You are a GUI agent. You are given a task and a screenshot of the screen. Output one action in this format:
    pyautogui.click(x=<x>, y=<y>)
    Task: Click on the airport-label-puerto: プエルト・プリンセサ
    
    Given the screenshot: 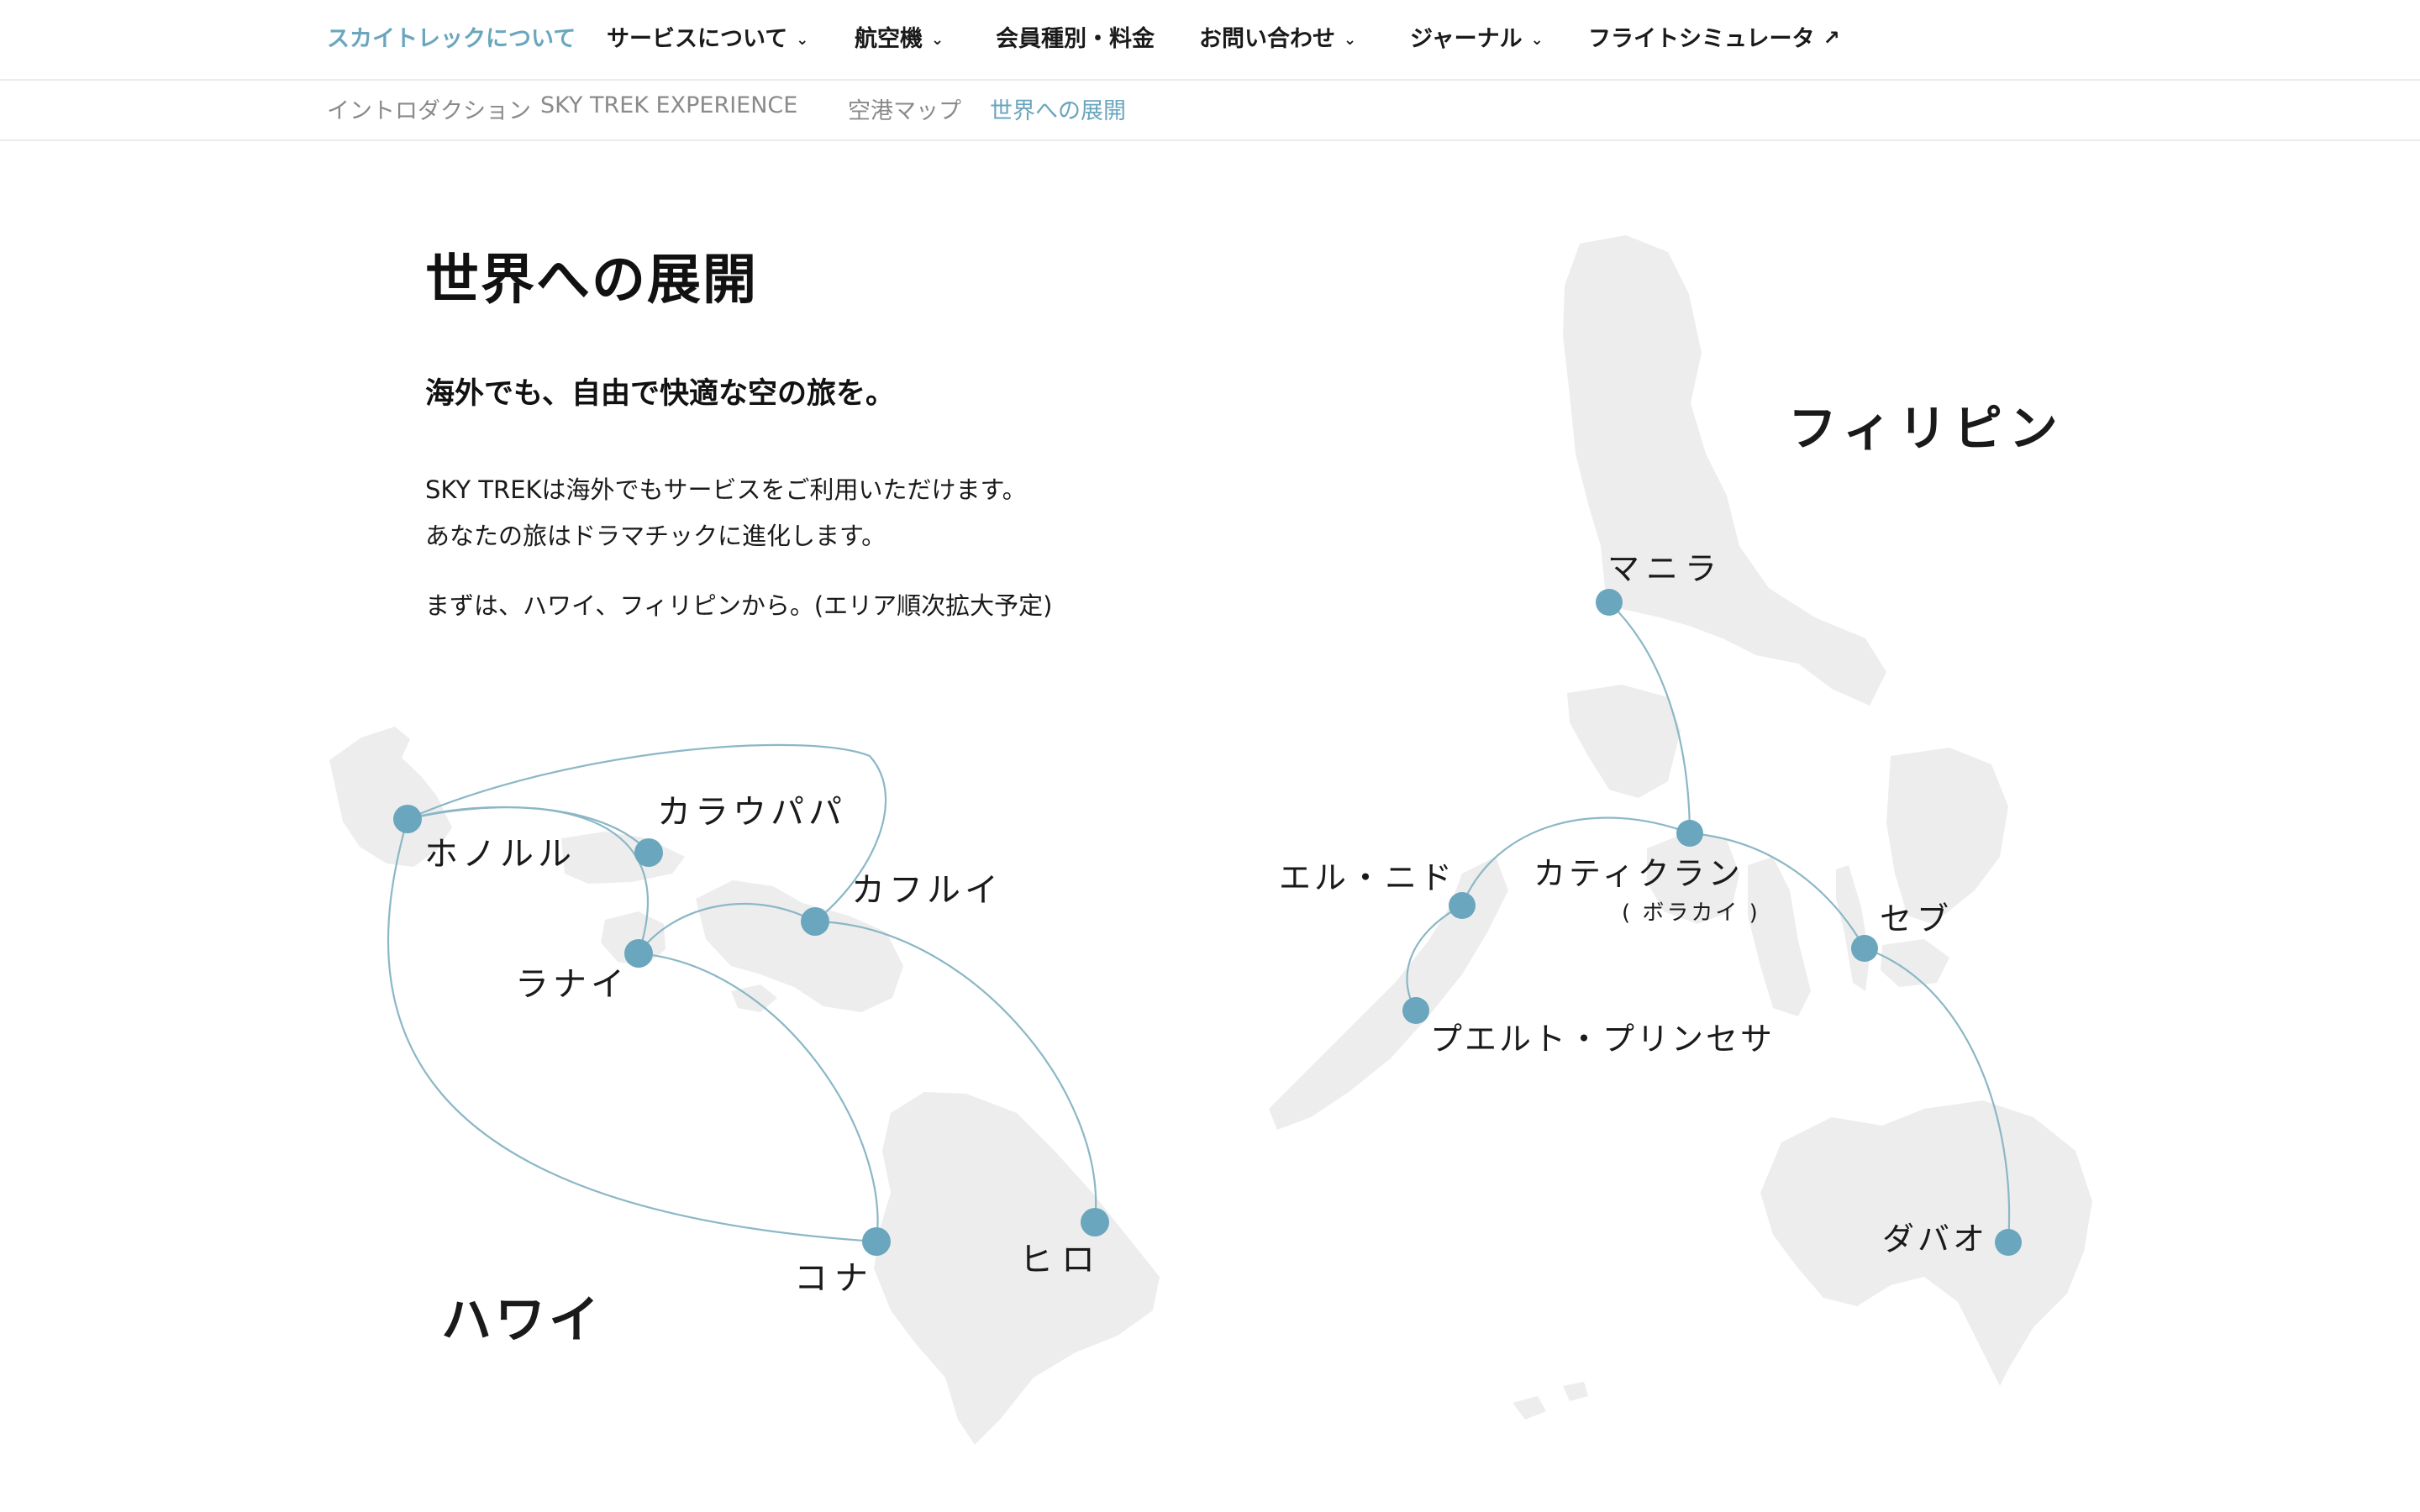 What is the action you would take?
    pyautogui.click(x=1602, y=1039)
    